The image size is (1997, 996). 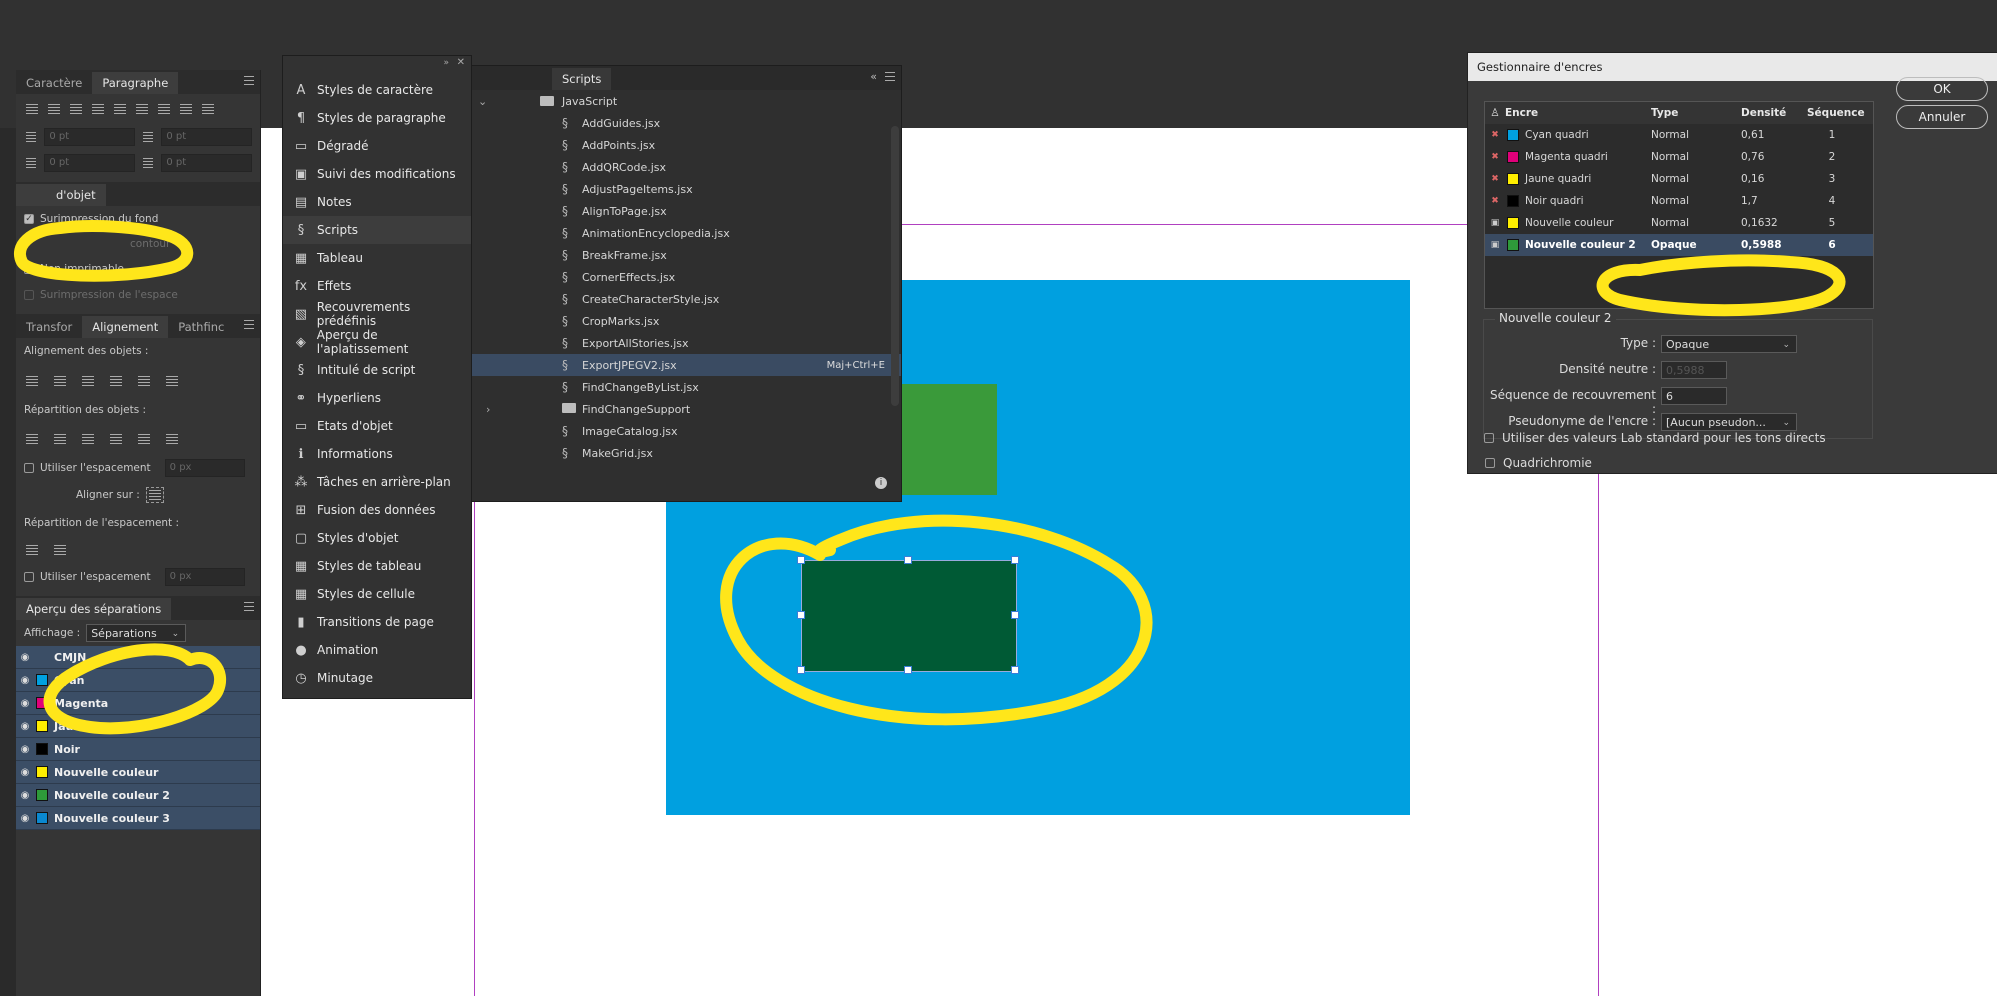 What do you see at coordinates (377, 538) in the screenshot?
I see `menu-item: ▢ Styles d'objet` at bounding box center [377, 538].